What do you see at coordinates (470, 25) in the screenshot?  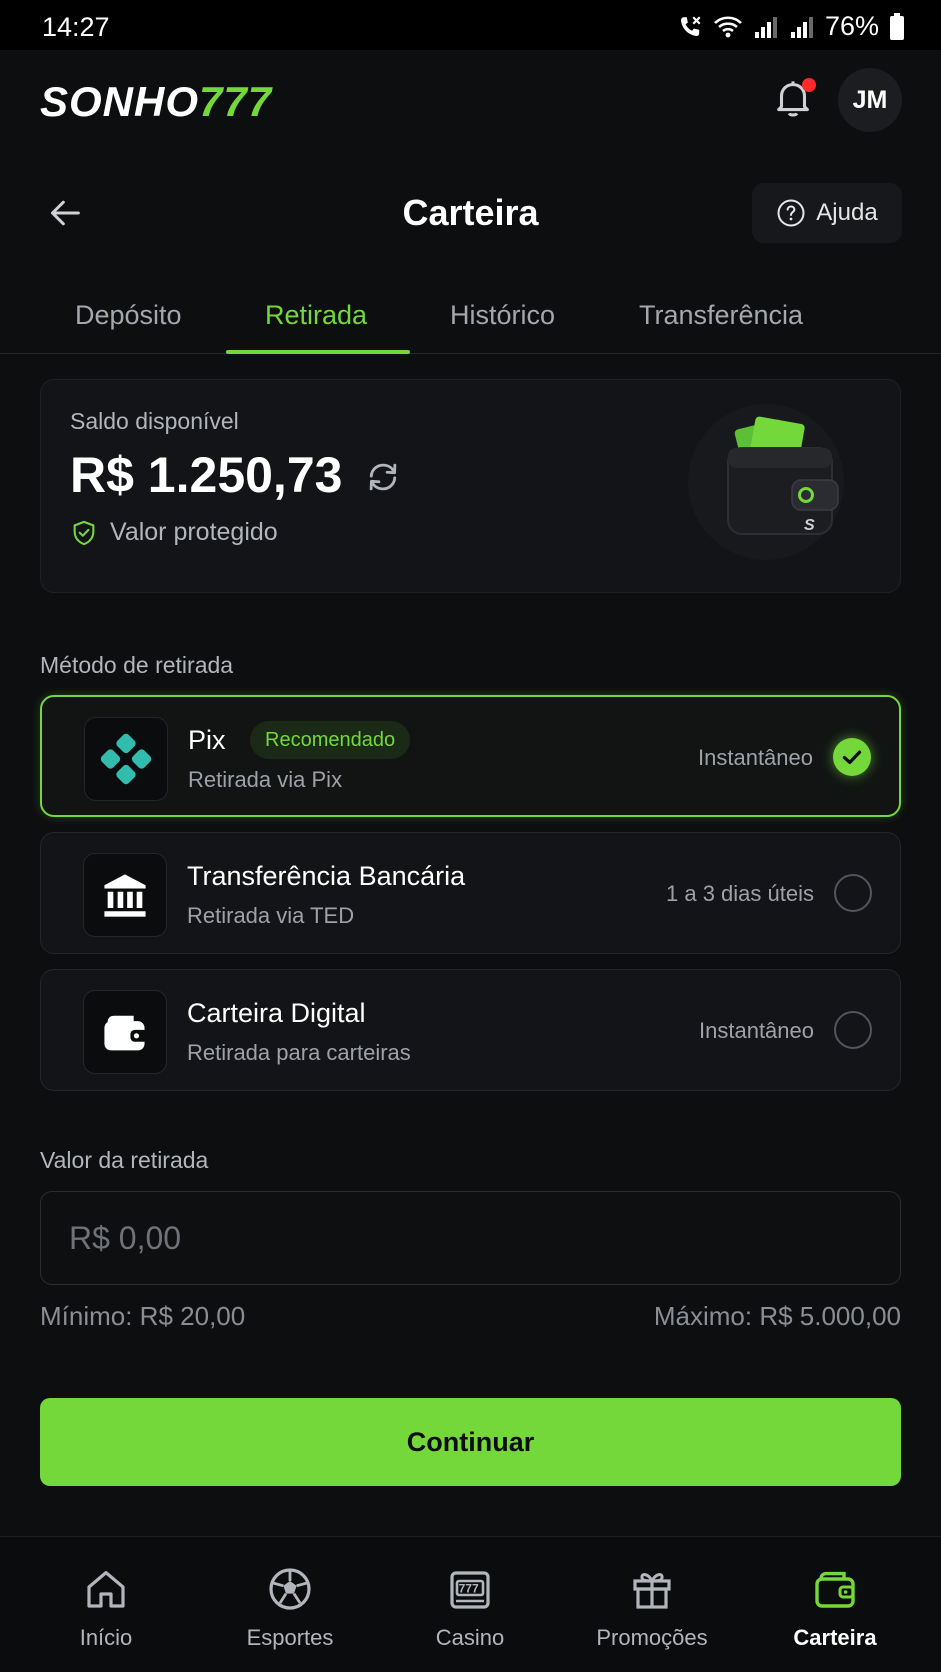 I see `status-bar: 14:27 76%` at bounding box center [470, 25].